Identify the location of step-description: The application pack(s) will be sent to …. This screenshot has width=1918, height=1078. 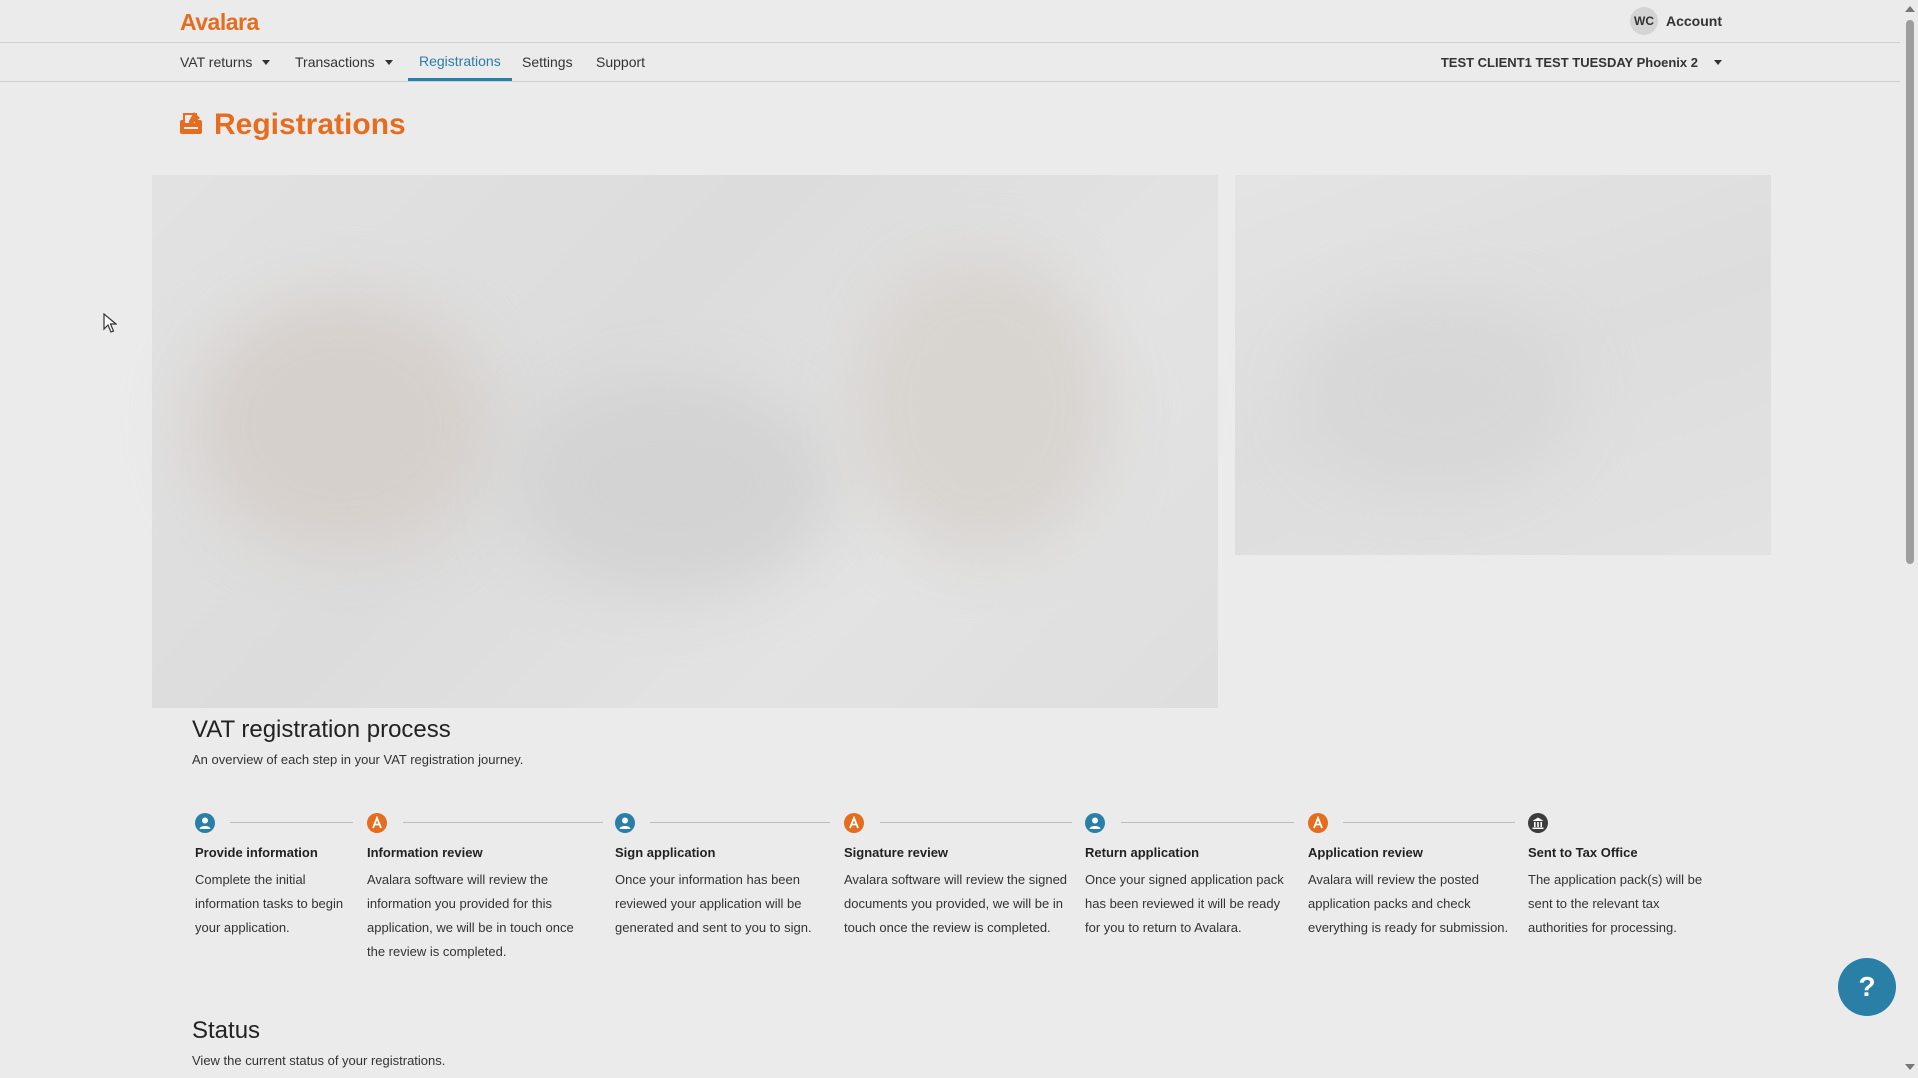
(1615, 903).